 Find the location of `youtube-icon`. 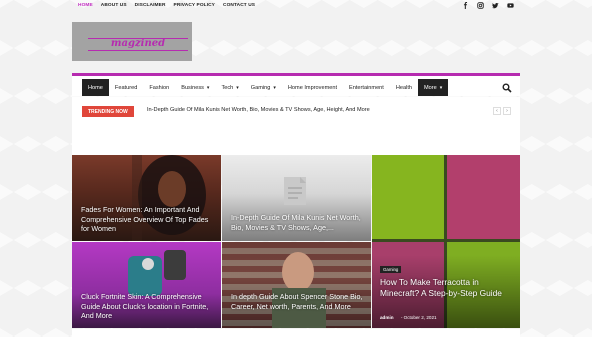

youtube-icon is located at coordinates (510, 5).